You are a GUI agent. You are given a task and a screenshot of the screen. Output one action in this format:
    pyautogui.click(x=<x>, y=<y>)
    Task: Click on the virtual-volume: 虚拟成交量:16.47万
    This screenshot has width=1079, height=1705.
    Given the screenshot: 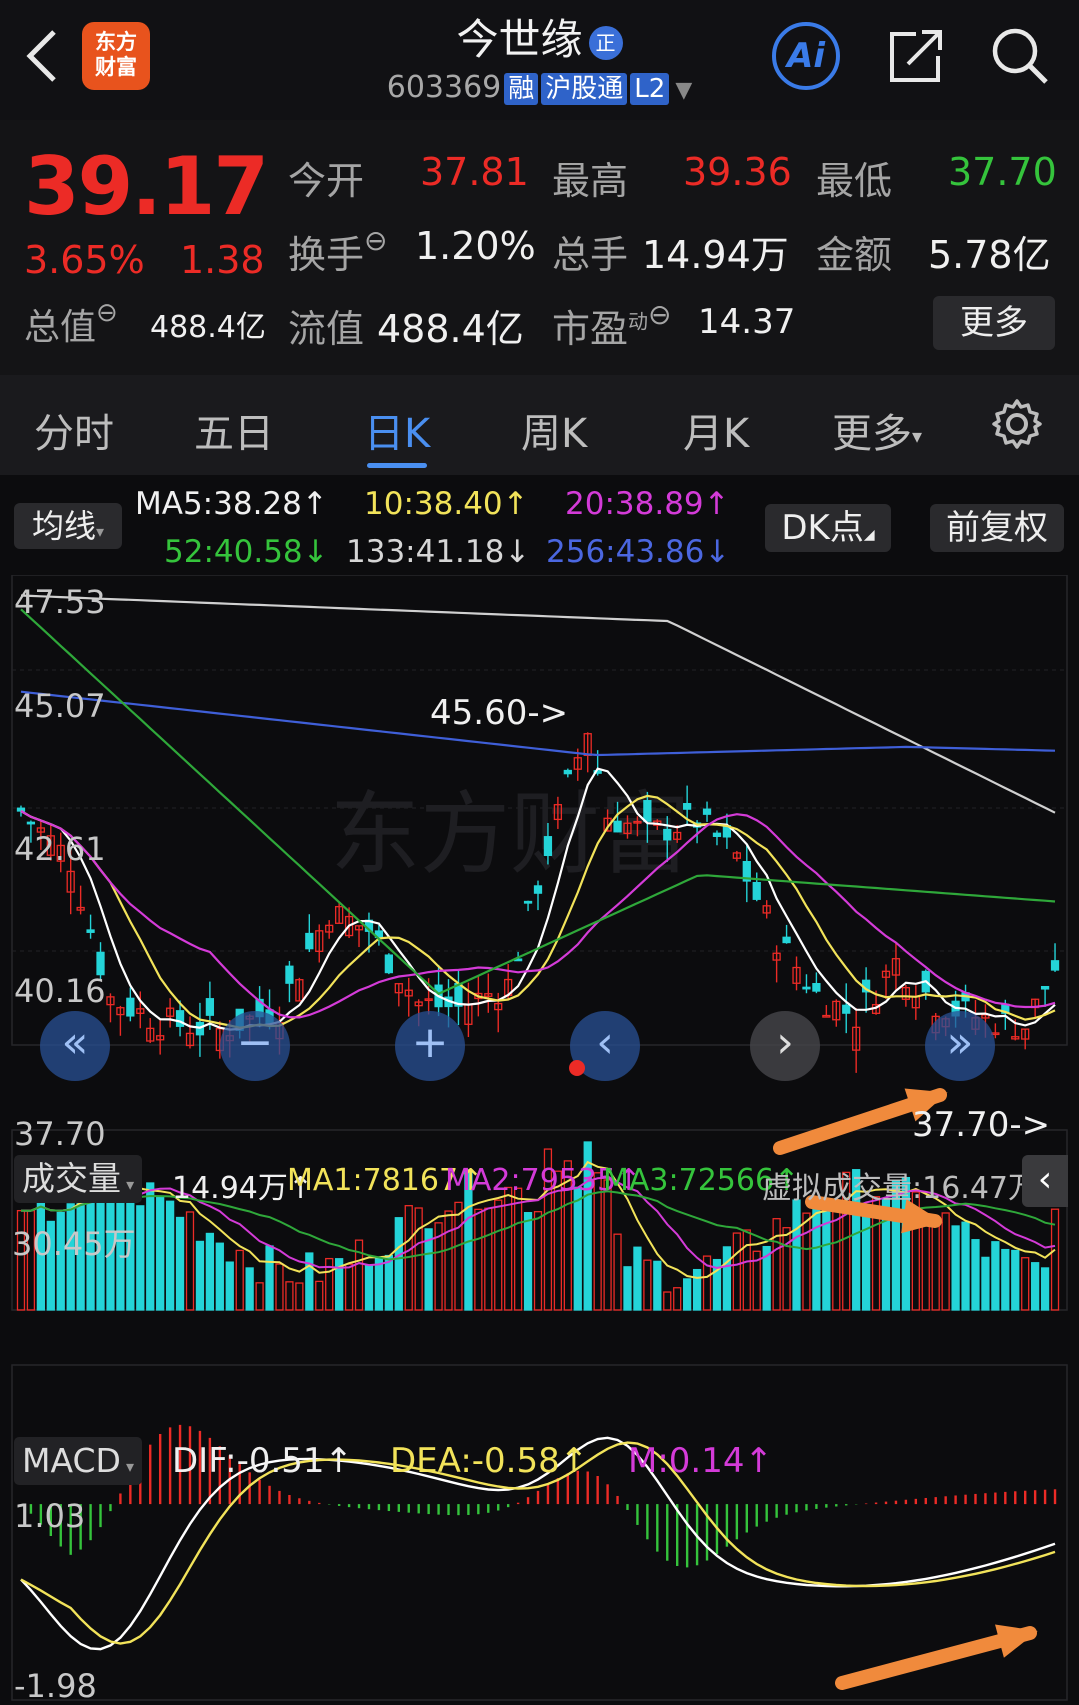 What is the action you would take?
    pyautogui.click(x=900, y=1188)
    